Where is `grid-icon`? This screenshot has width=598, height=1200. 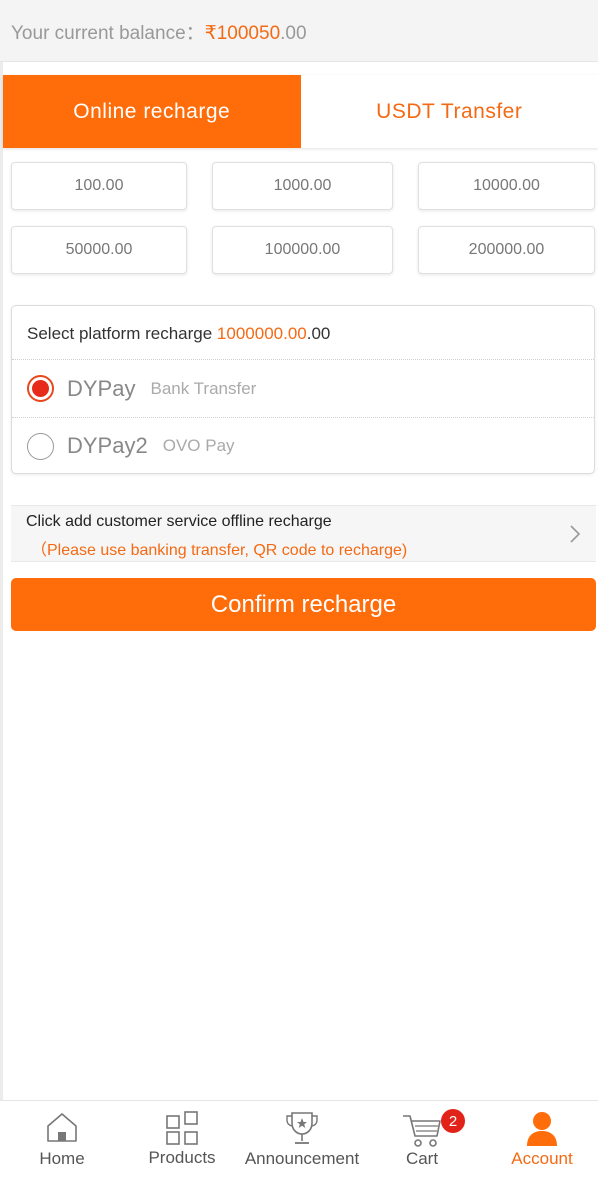
grid-icon is located at coordinates (182, 1128).